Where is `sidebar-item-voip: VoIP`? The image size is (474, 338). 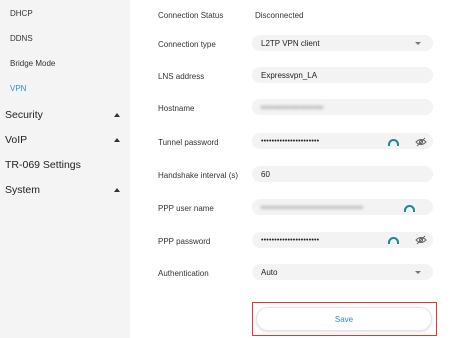 sidebar-item-voip: VoIP is located at coordinates (64, 140).